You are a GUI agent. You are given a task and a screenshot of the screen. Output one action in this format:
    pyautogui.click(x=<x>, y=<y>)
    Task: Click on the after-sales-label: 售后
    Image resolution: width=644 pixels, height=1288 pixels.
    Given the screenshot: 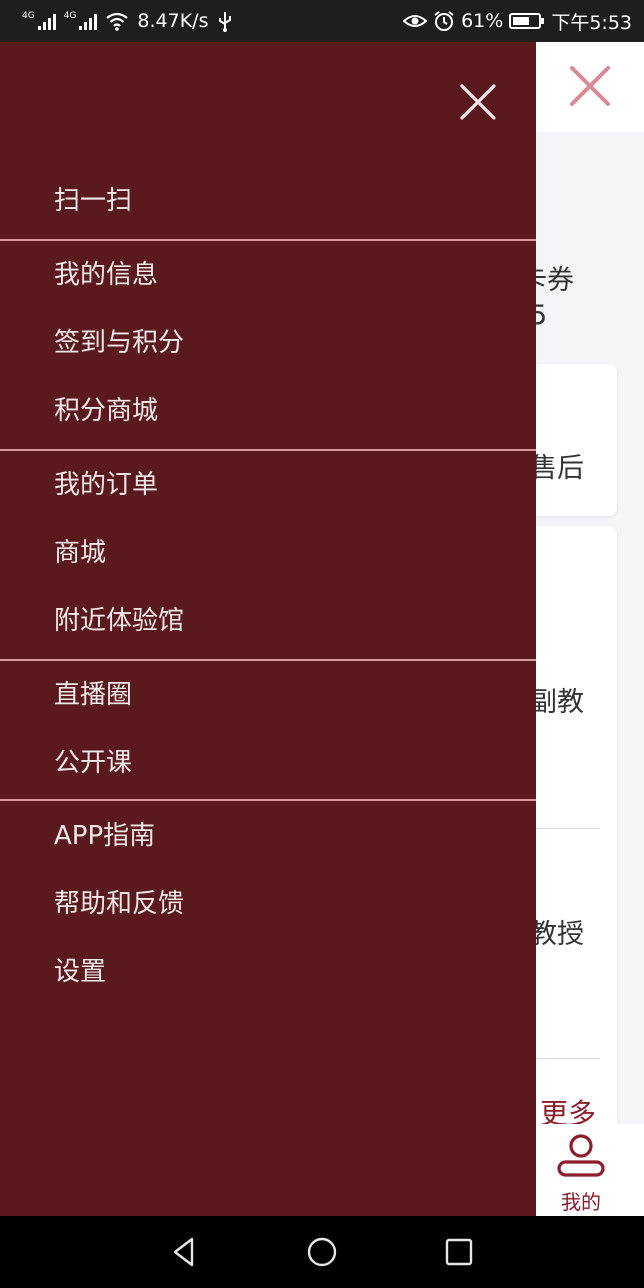 What is the action you would take?
    pyautogui.click(x=557, y=465)
    